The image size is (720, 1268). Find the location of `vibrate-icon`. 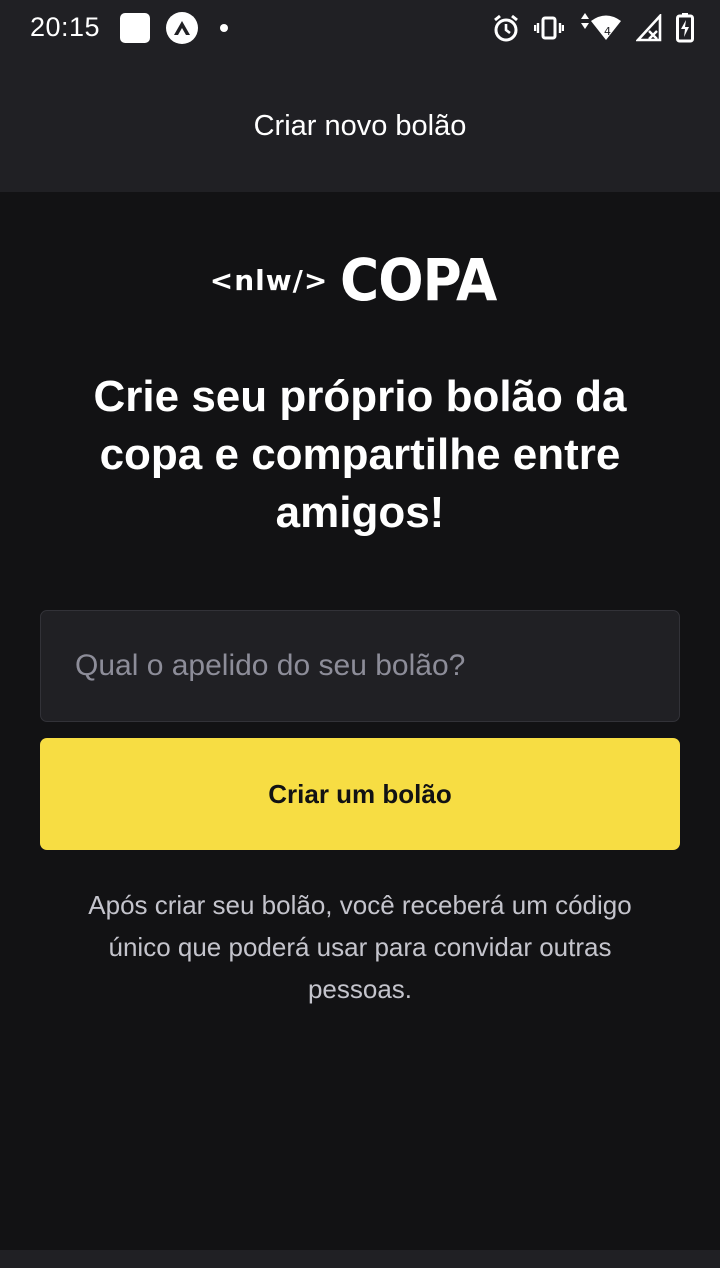

vibrate-icon is located at coordinates (549, 28).